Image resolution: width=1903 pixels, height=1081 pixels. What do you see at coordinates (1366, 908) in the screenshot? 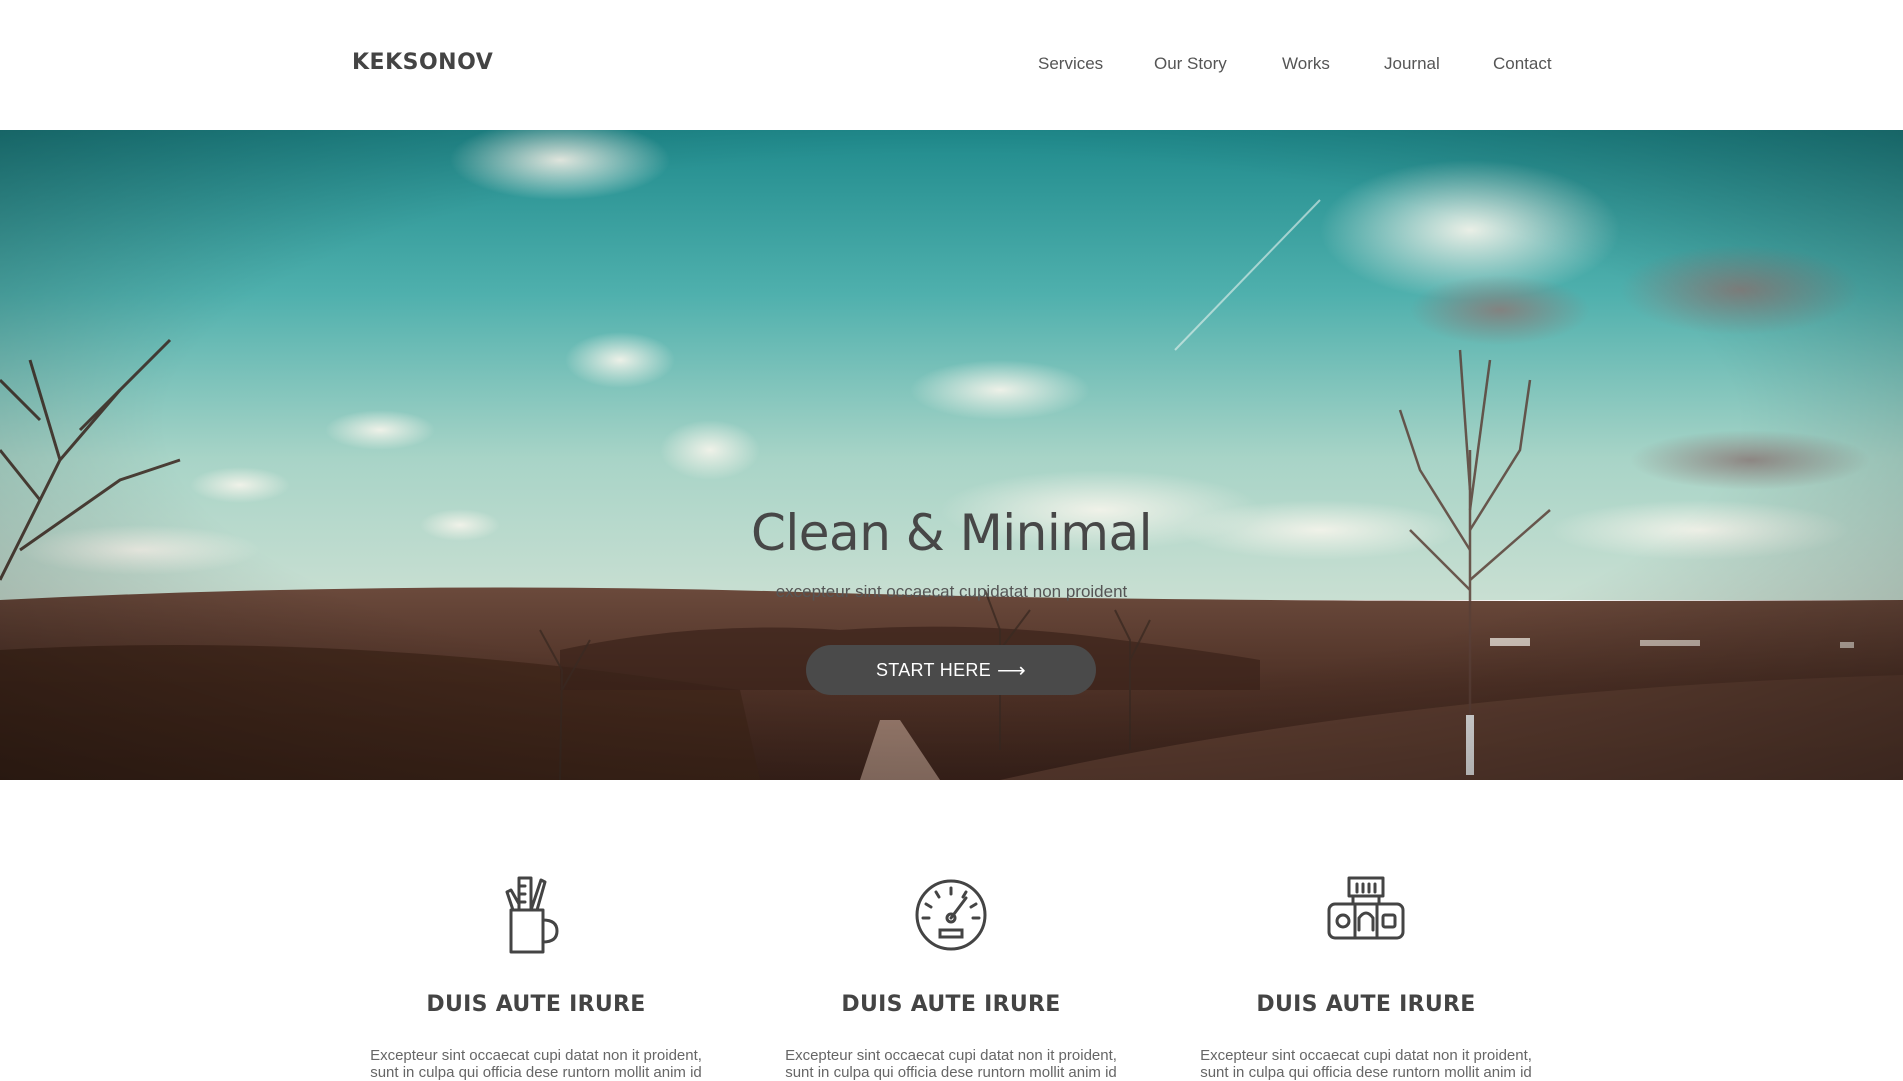
I see `camera-icon` at bounding box center [1366, 908].